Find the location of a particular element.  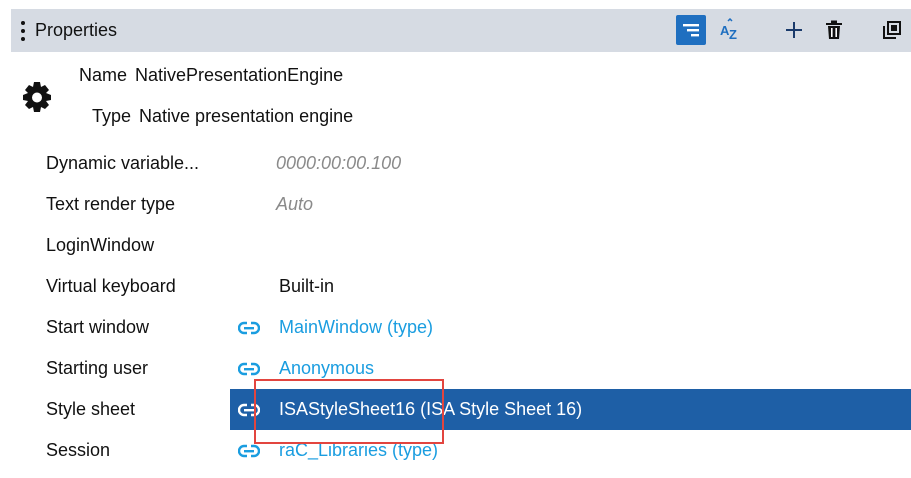

menu-dots-icon is located at coordinates (23, 31).